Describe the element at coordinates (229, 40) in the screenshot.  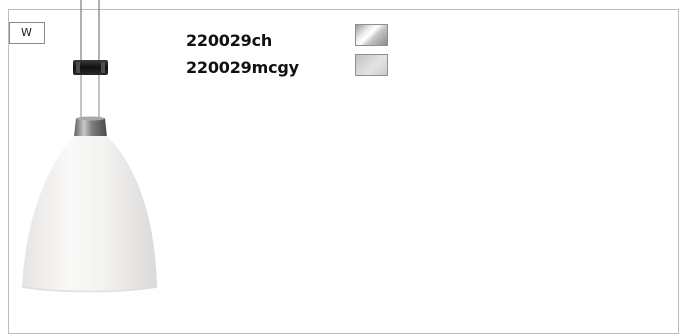
I see `product-code-chrome: 220029ch` at that location.